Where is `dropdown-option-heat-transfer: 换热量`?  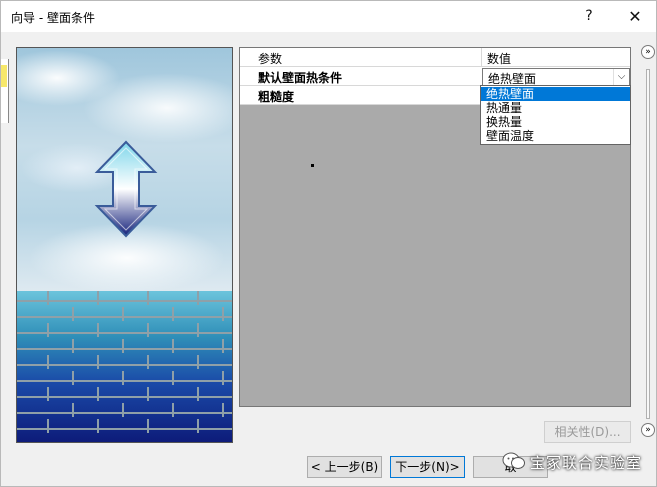 dropdown-option-heat-transfer: 换热量 is located at coordinates (555, 122).